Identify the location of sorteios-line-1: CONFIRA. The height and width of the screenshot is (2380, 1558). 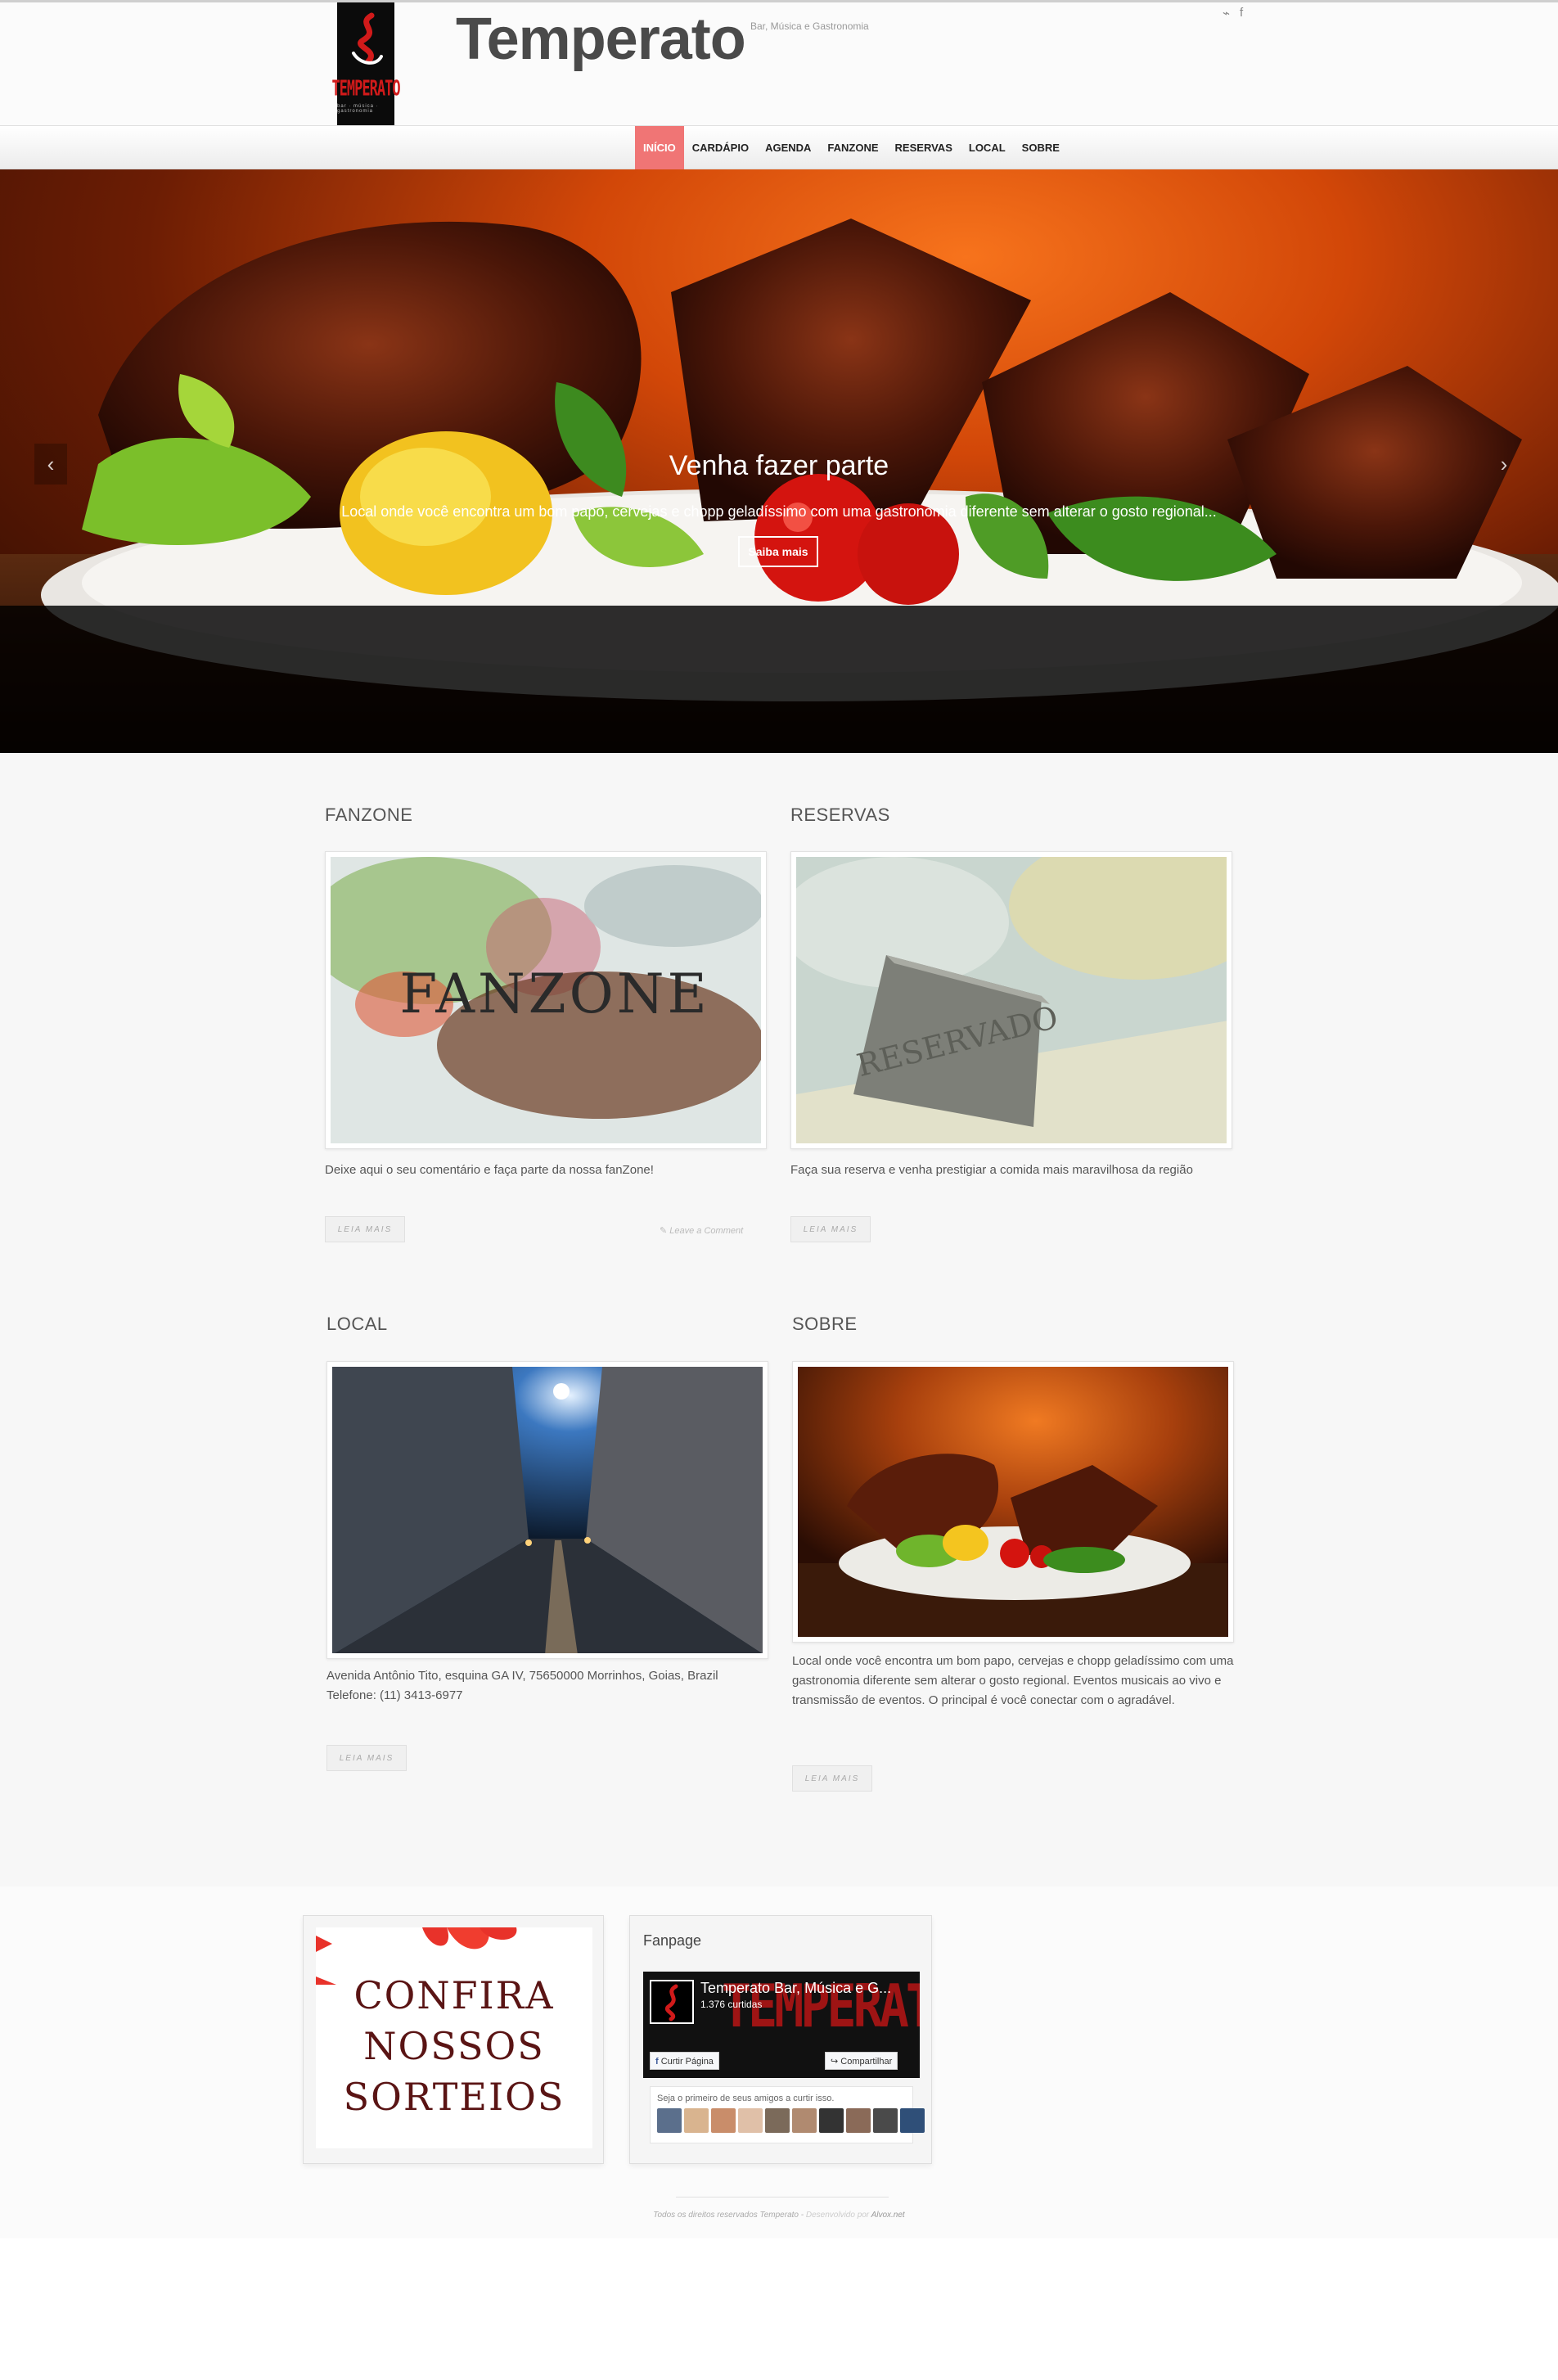
(454, 1995).